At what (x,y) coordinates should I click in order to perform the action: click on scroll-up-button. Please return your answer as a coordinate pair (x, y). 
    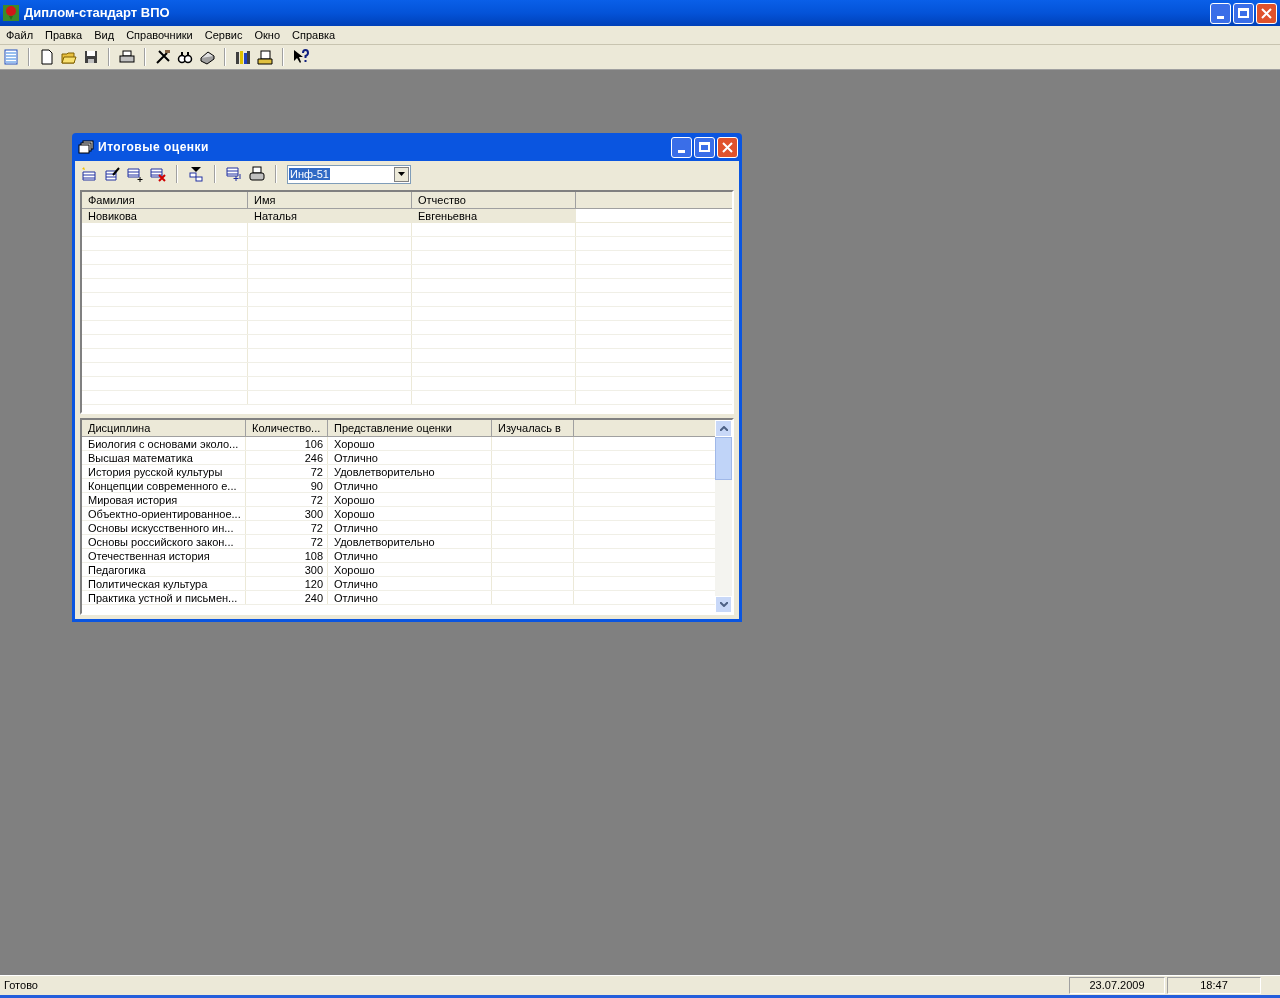
    Looking at the image, I should click on (723, 428).